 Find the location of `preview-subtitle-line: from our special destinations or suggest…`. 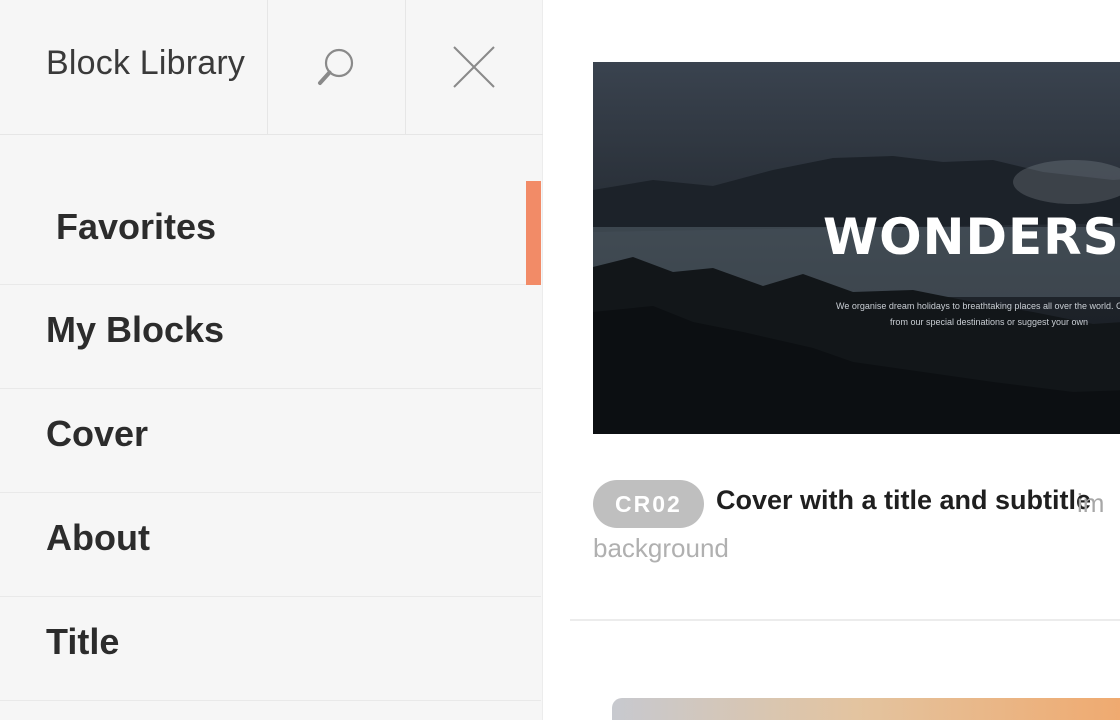

preview-subtitle-line: from our special destinations or suggest… is located at coordinates (989, 322).